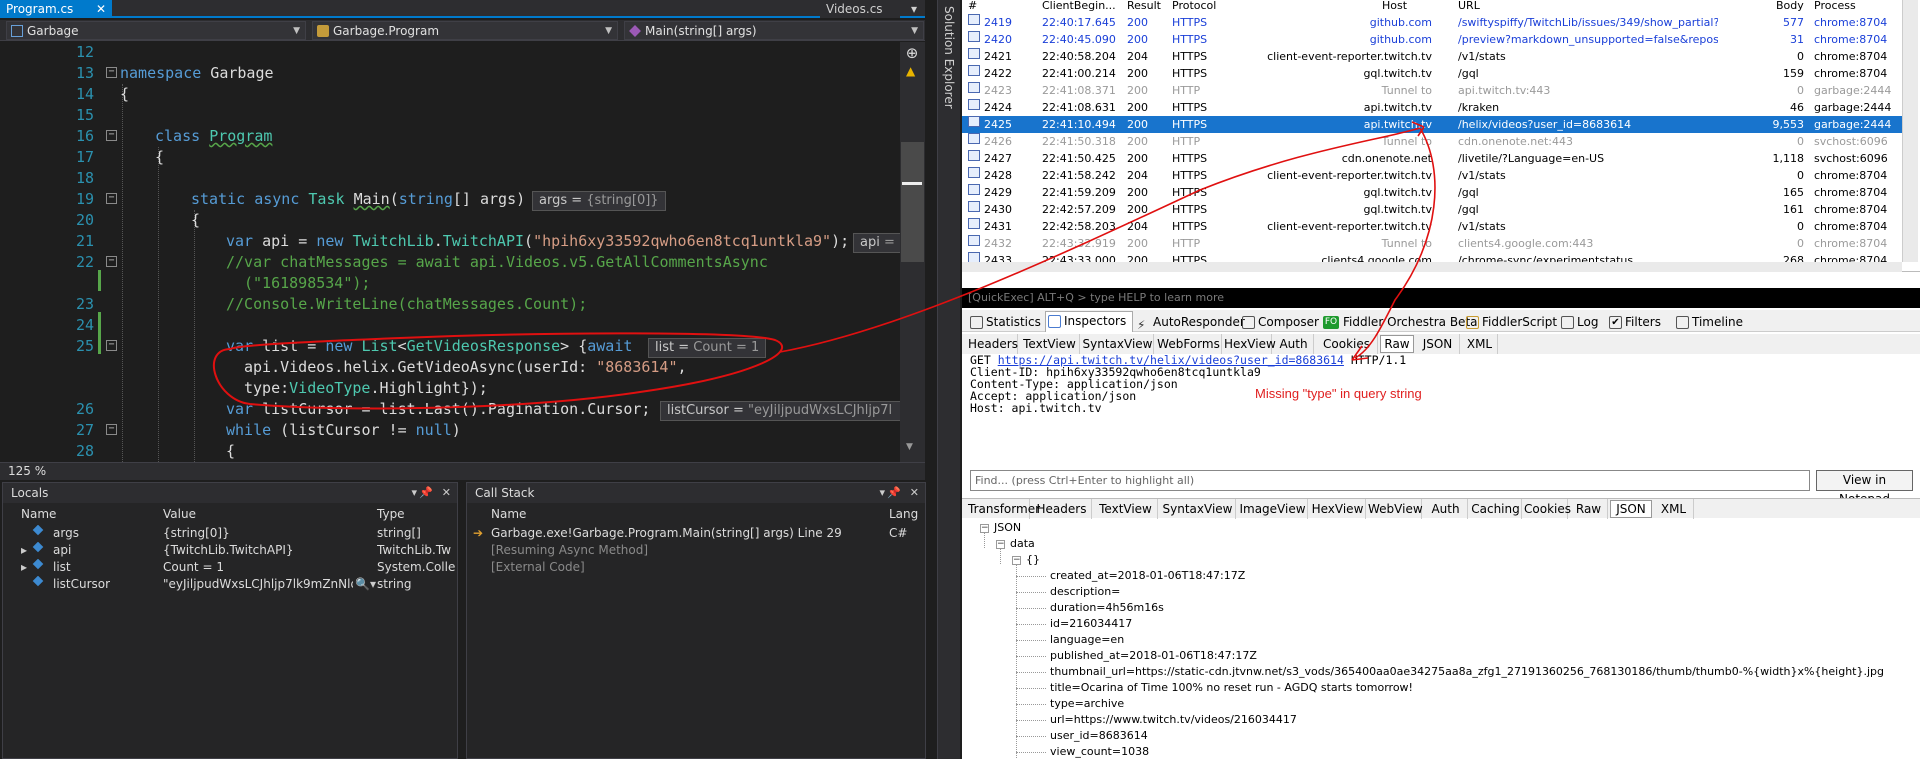 The image size is (1920, 759). What do you see at coordinates (696, 550) in the screenshot?
I see `callstack-row: [Resuming Async Method]` at bounding box center [696, 550].